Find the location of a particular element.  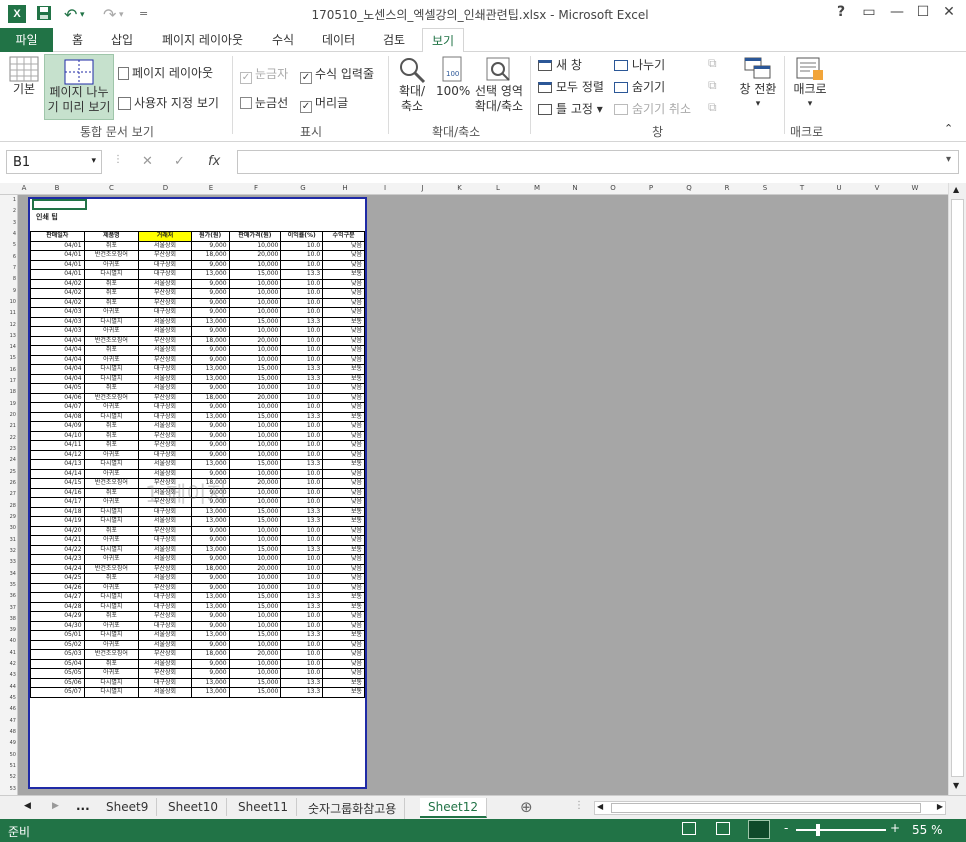

row-header: 37 is located at coordinates (8, 608).